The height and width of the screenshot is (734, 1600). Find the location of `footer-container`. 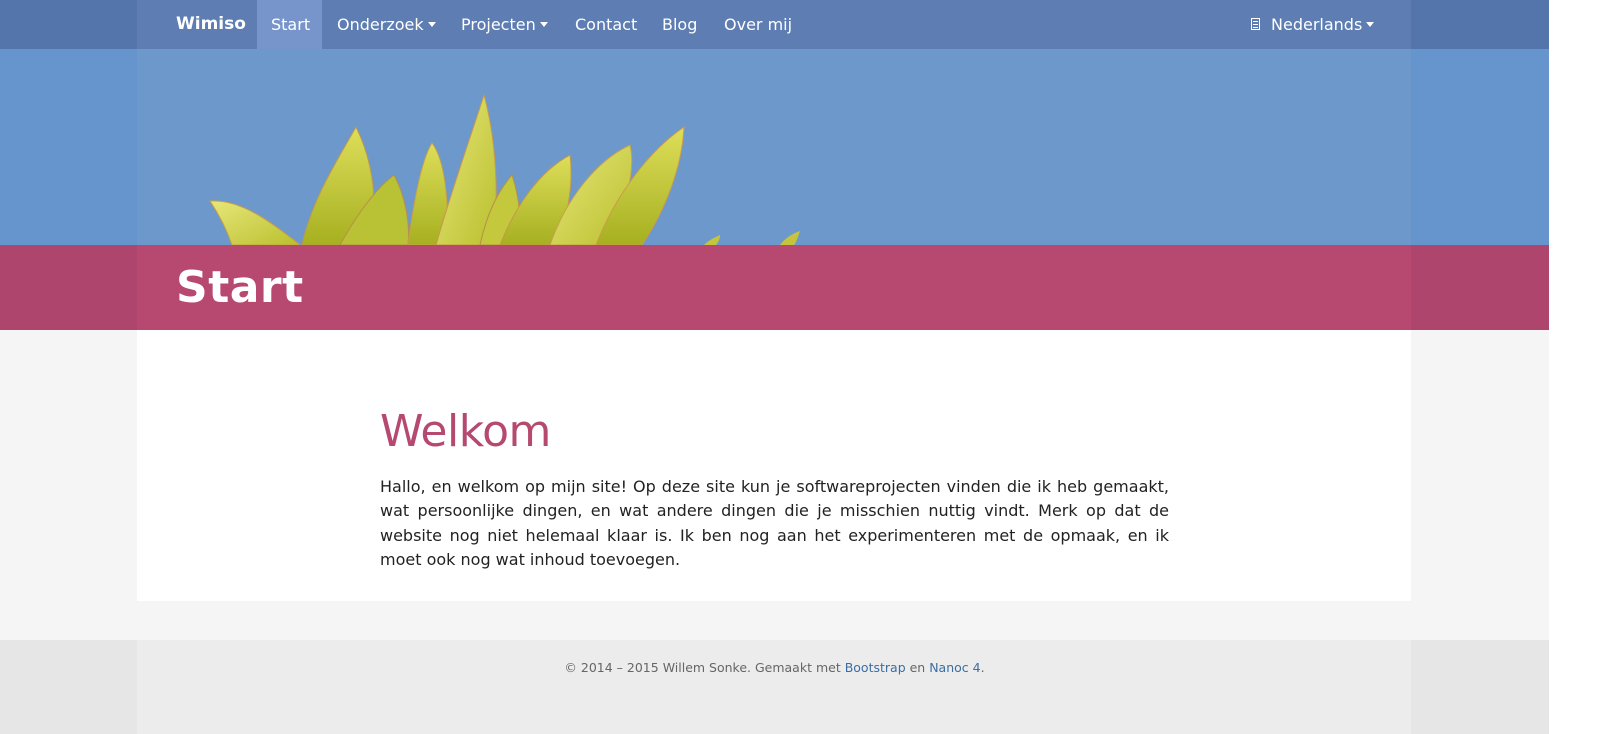

footer-container is located at coordinates (774, 687).